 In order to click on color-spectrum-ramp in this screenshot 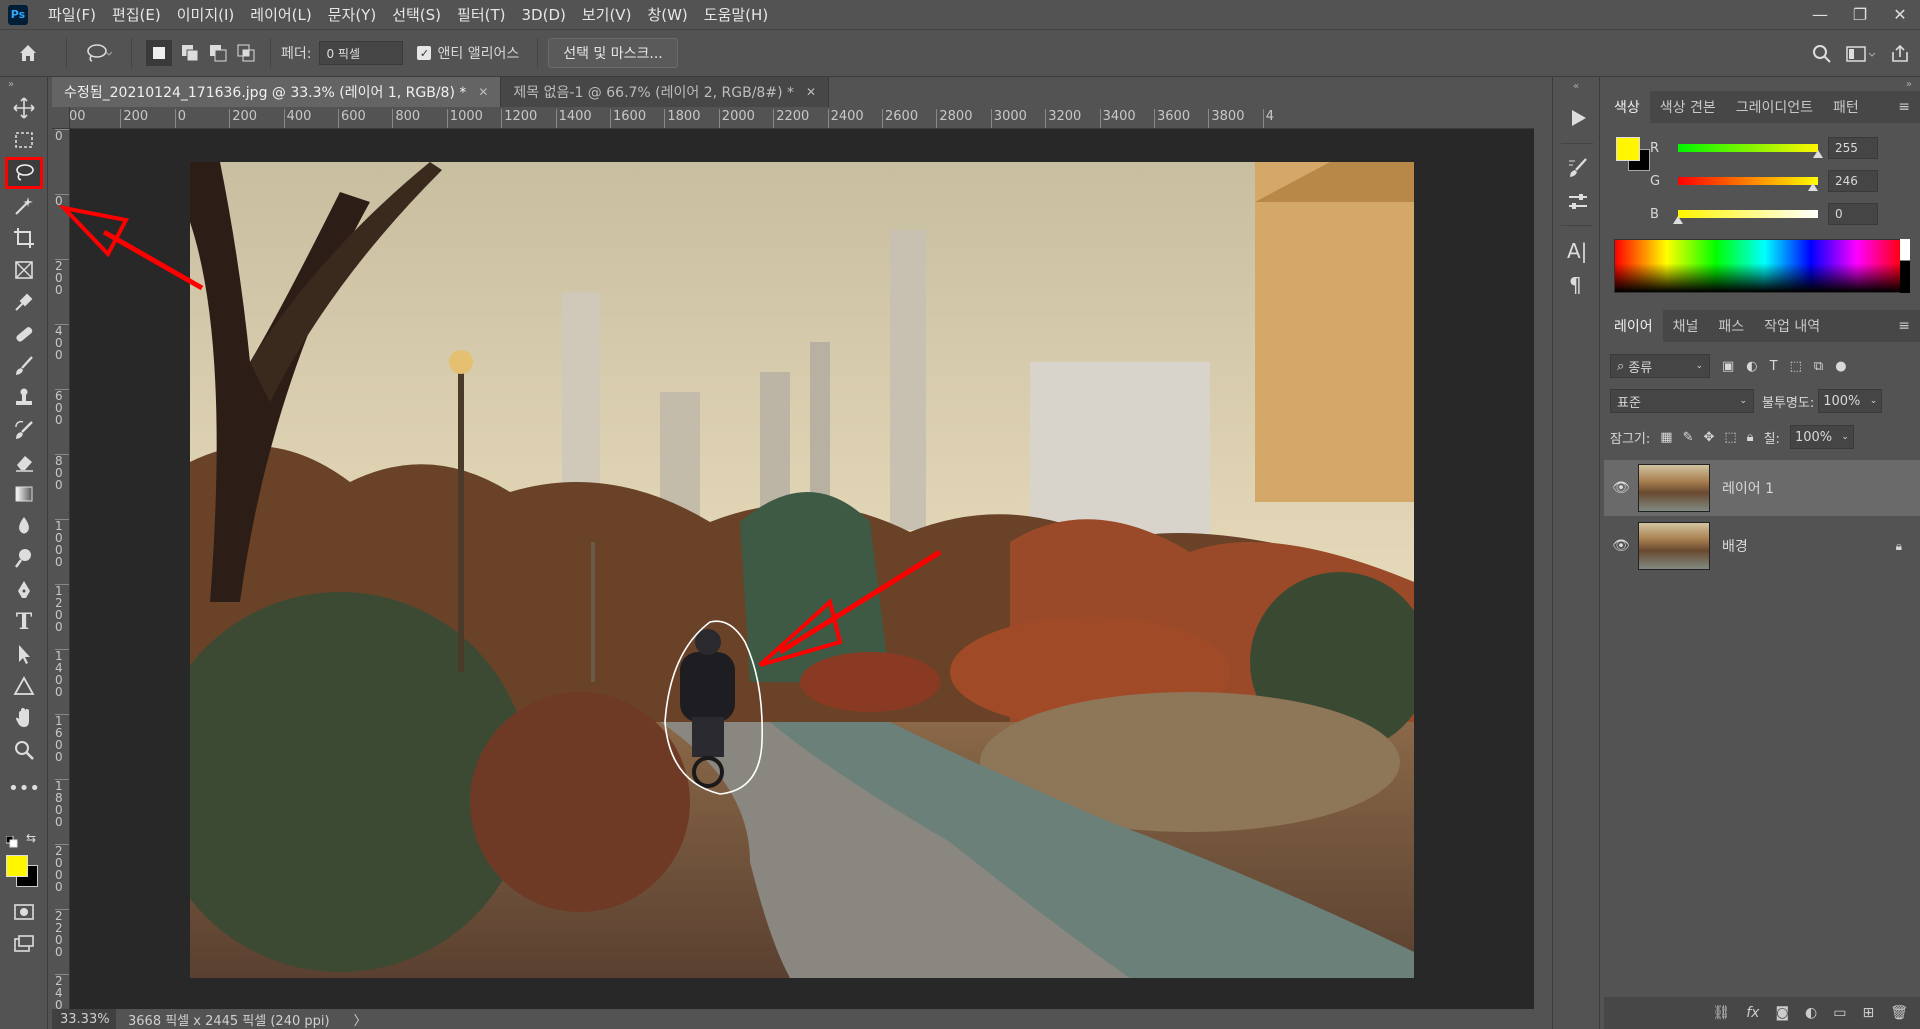, I will do `click(1759, 266)`.